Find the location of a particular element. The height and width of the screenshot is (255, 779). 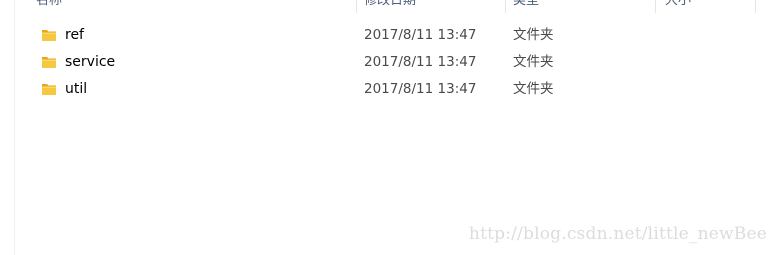

file-name: util is located at coordinates (76, 89).